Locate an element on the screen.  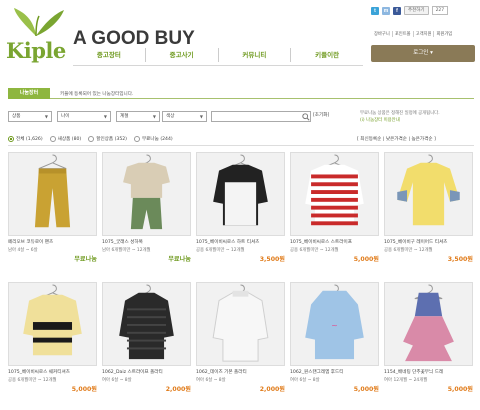
radio-label: 무료나눔 (244) is located at coordinates (157, 139).